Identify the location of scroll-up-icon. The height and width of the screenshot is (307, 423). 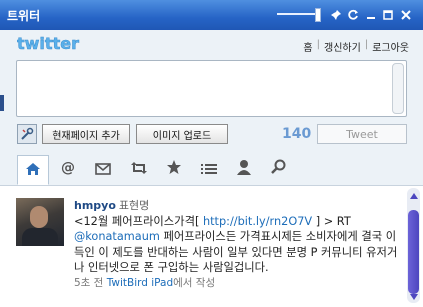
(414, 196).